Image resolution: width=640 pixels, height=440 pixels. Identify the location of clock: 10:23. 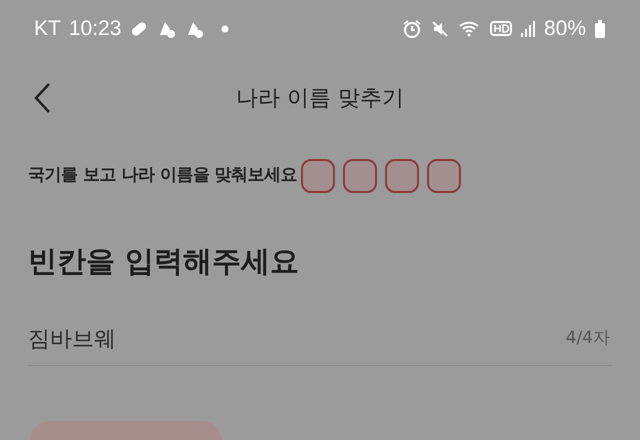
(95, 29).